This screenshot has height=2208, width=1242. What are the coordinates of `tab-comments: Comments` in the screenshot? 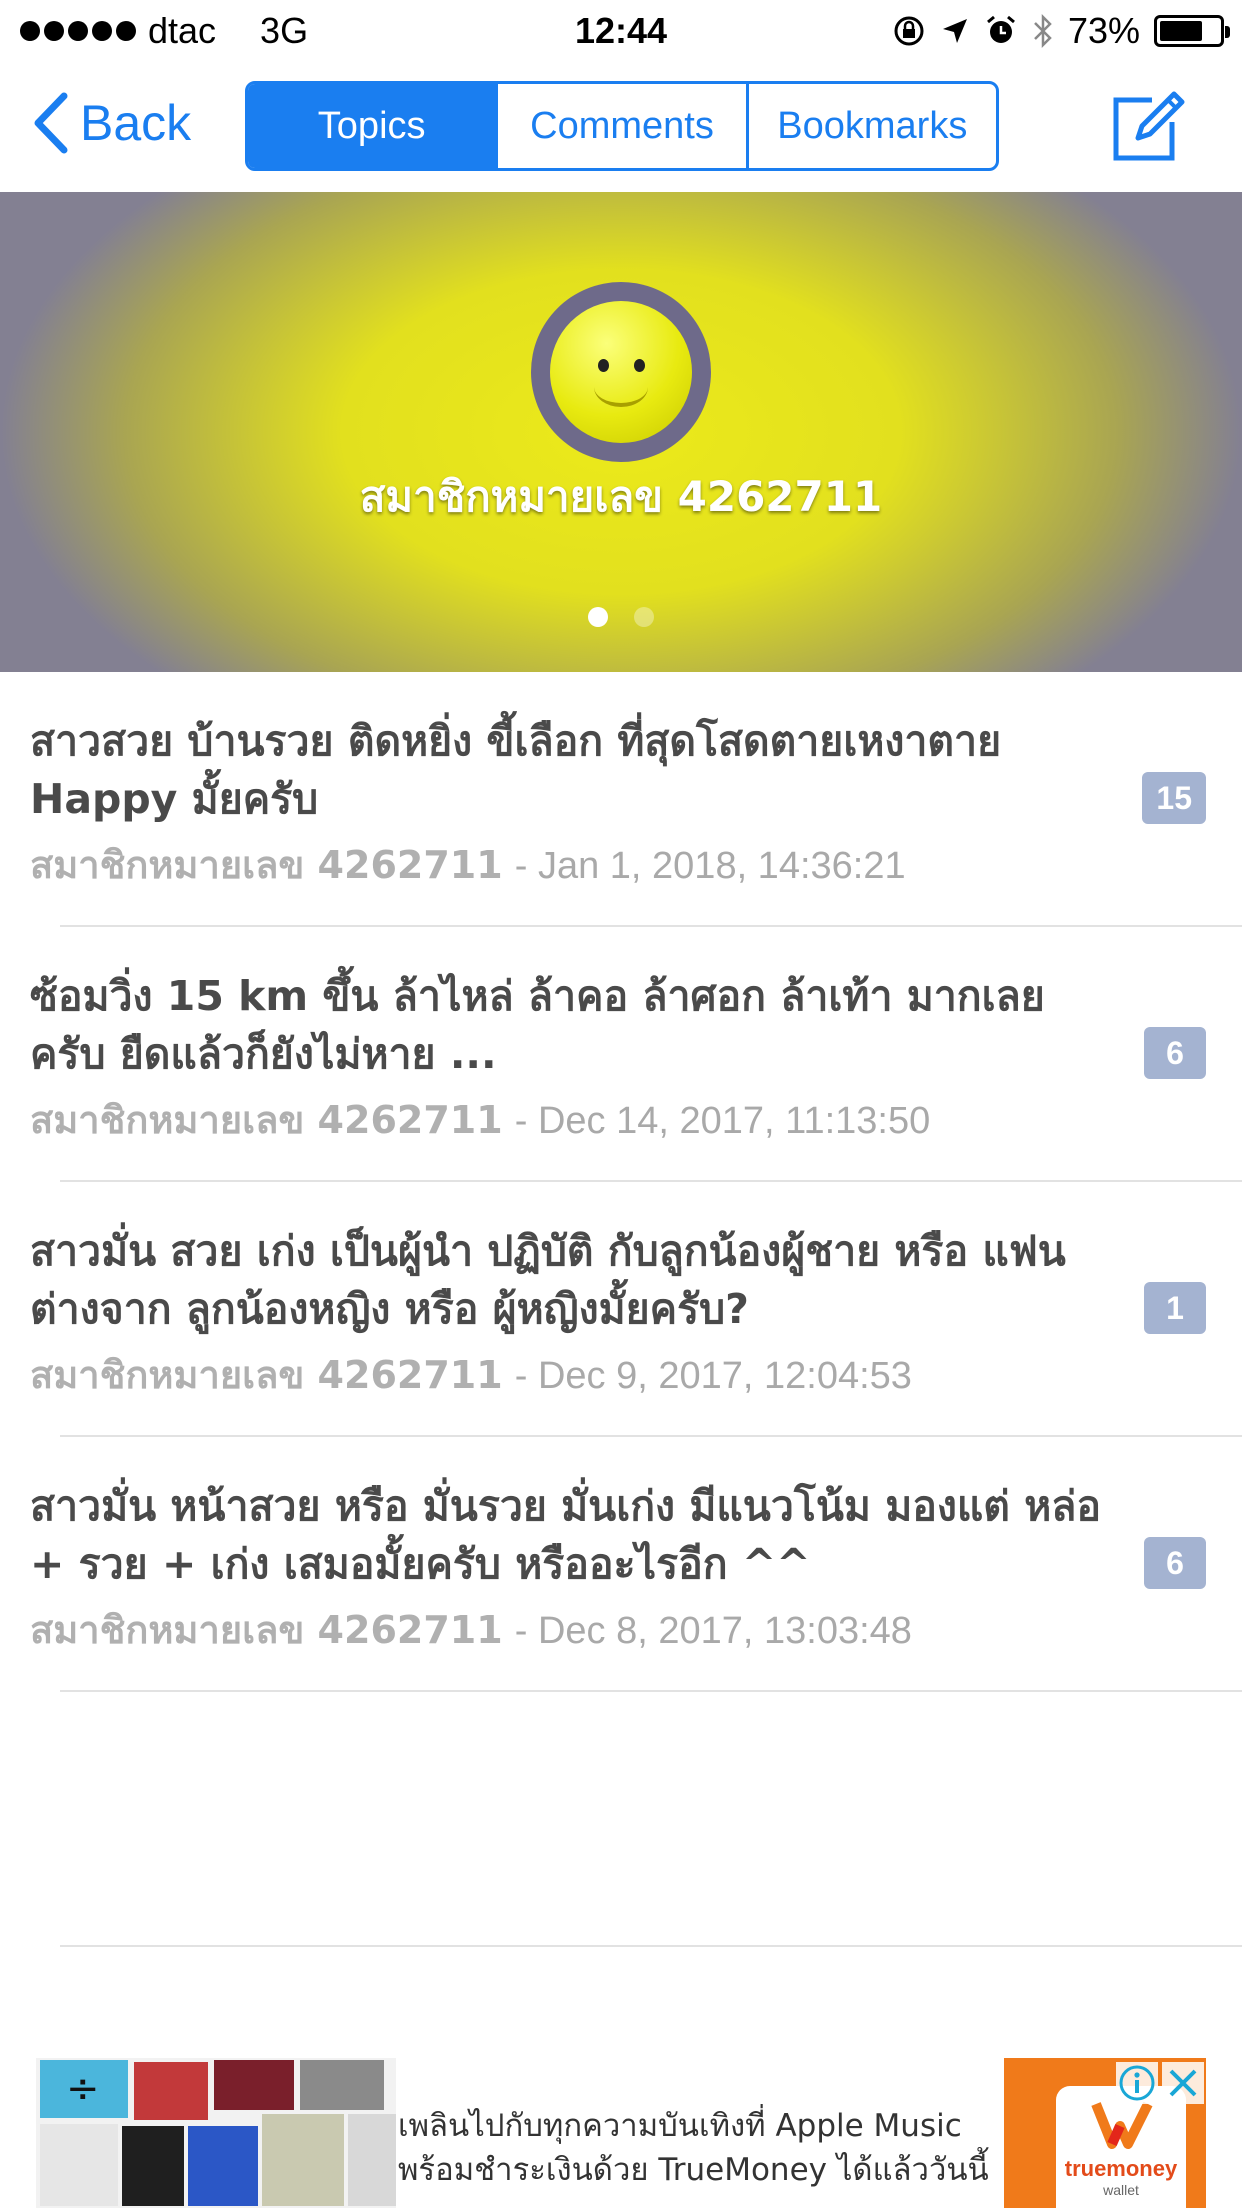 It's located at (620, 126).